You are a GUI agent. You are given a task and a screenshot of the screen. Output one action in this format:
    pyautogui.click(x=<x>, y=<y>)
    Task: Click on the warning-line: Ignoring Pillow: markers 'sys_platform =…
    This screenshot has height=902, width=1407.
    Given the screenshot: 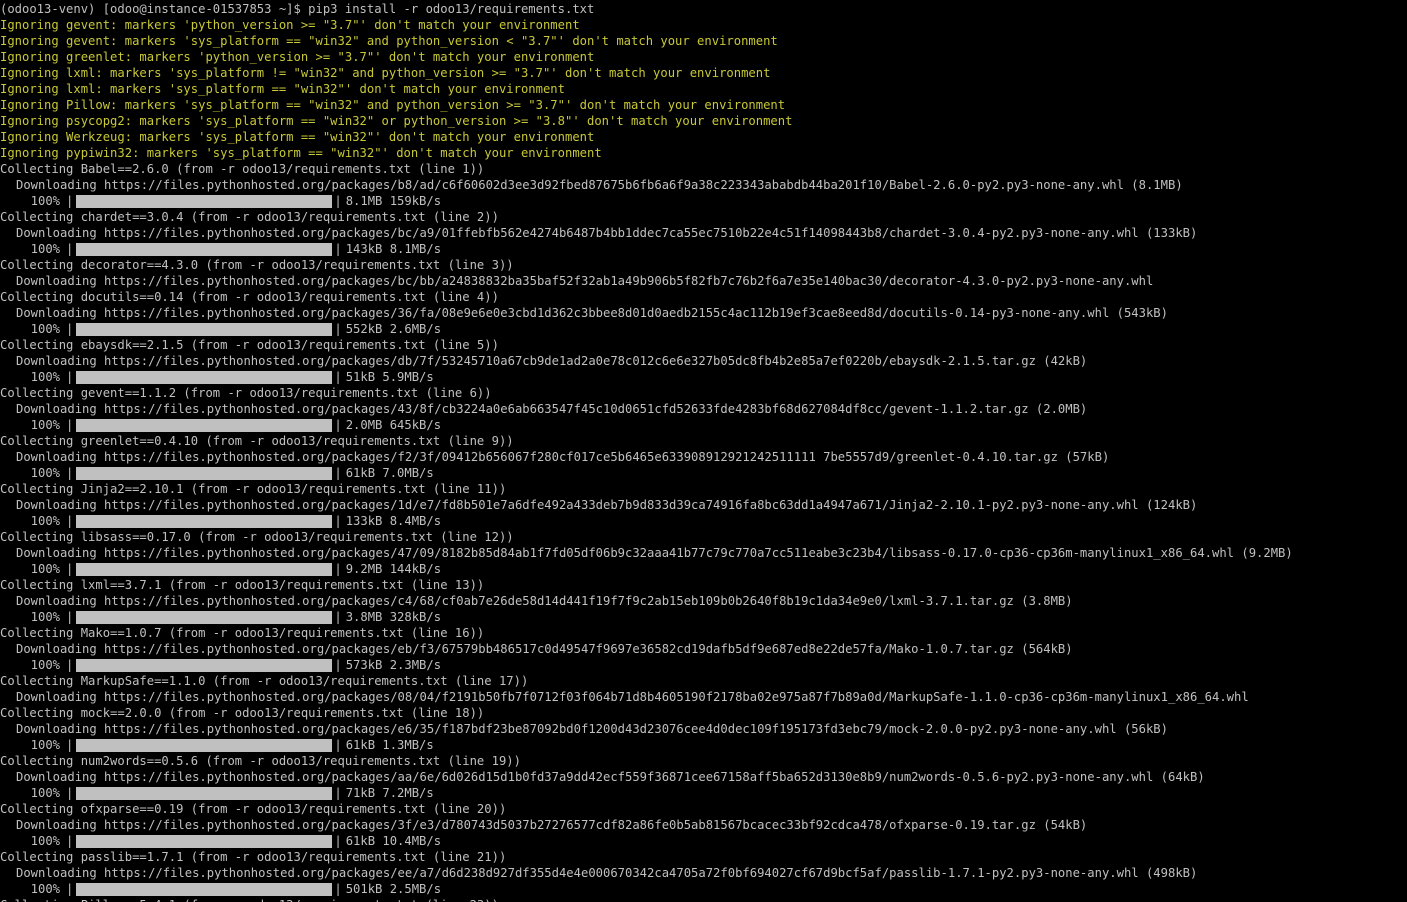 What is the action you would take?
    pyautogui.click(x=393, y=105)
    